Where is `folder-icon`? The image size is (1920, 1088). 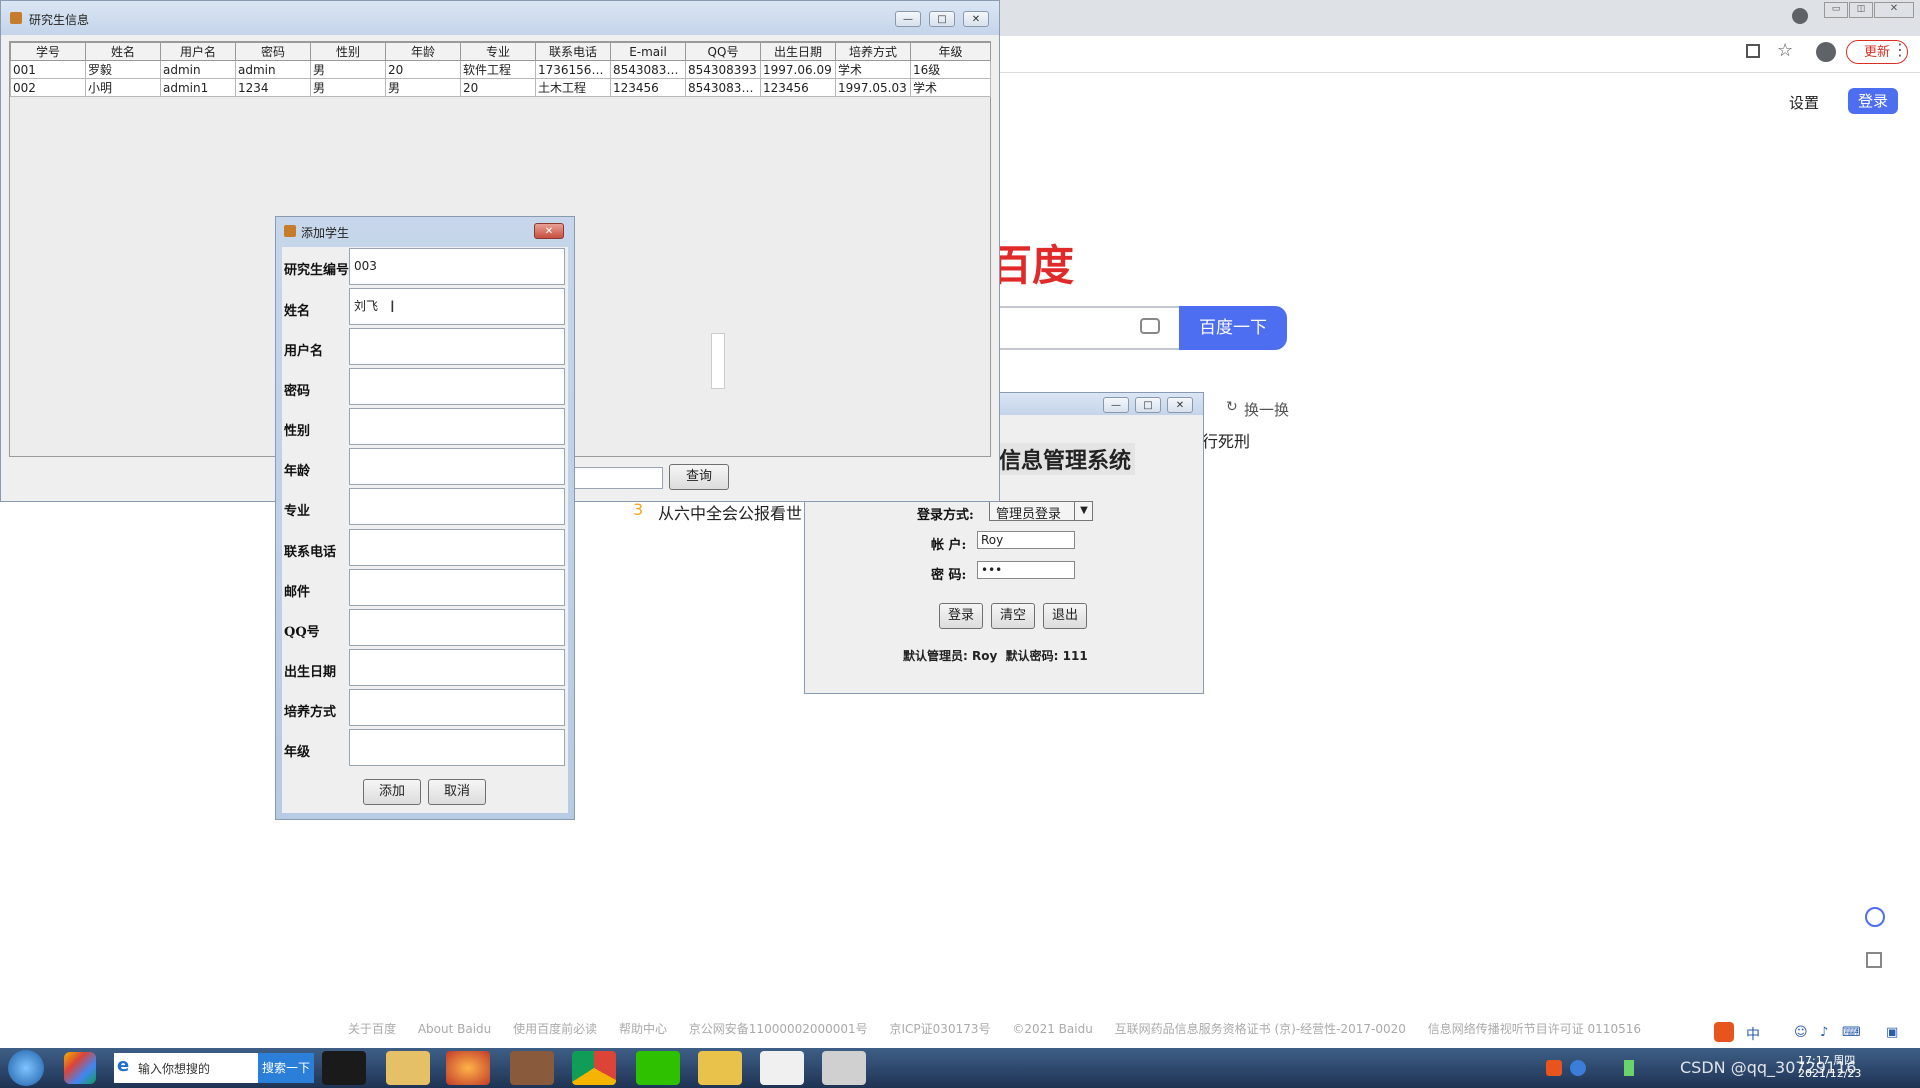 folder-icon is located at coordinates (720, 1068).